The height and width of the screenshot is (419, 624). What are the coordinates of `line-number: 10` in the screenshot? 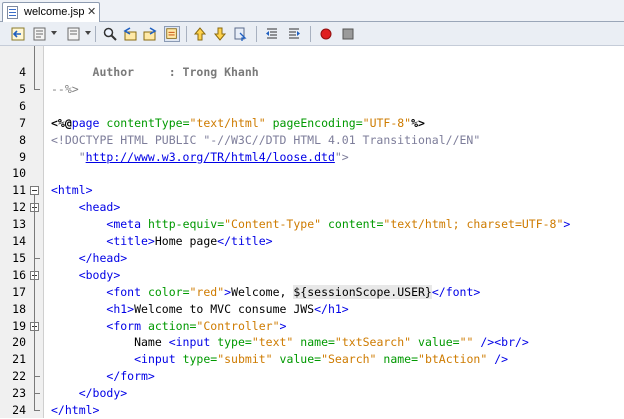 It's located at (19, 173).